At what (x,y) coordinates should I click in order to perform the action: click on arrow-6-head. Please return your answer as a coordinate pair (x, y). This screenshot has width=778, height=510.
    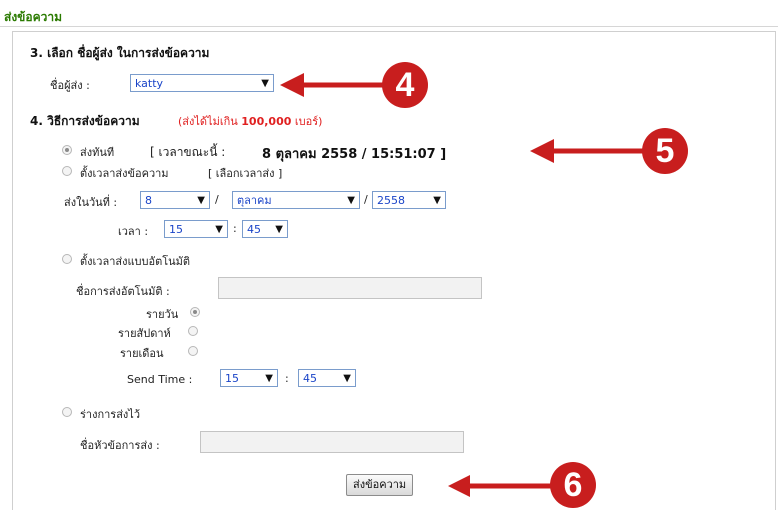
    Looking at the image, I should click on (459, 486).